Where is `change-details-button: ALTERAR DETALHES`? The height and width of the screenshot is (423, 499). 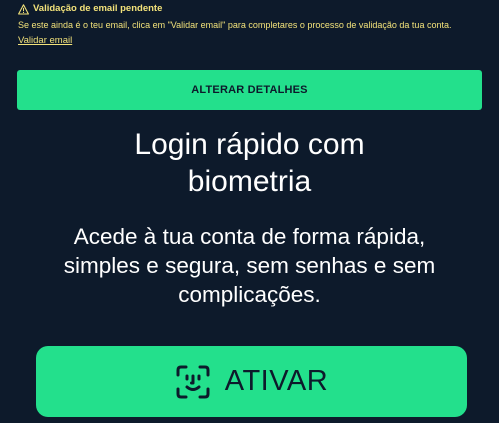
change-details-button: ALTERAR DETALHES is located at coordinates (249, 90).